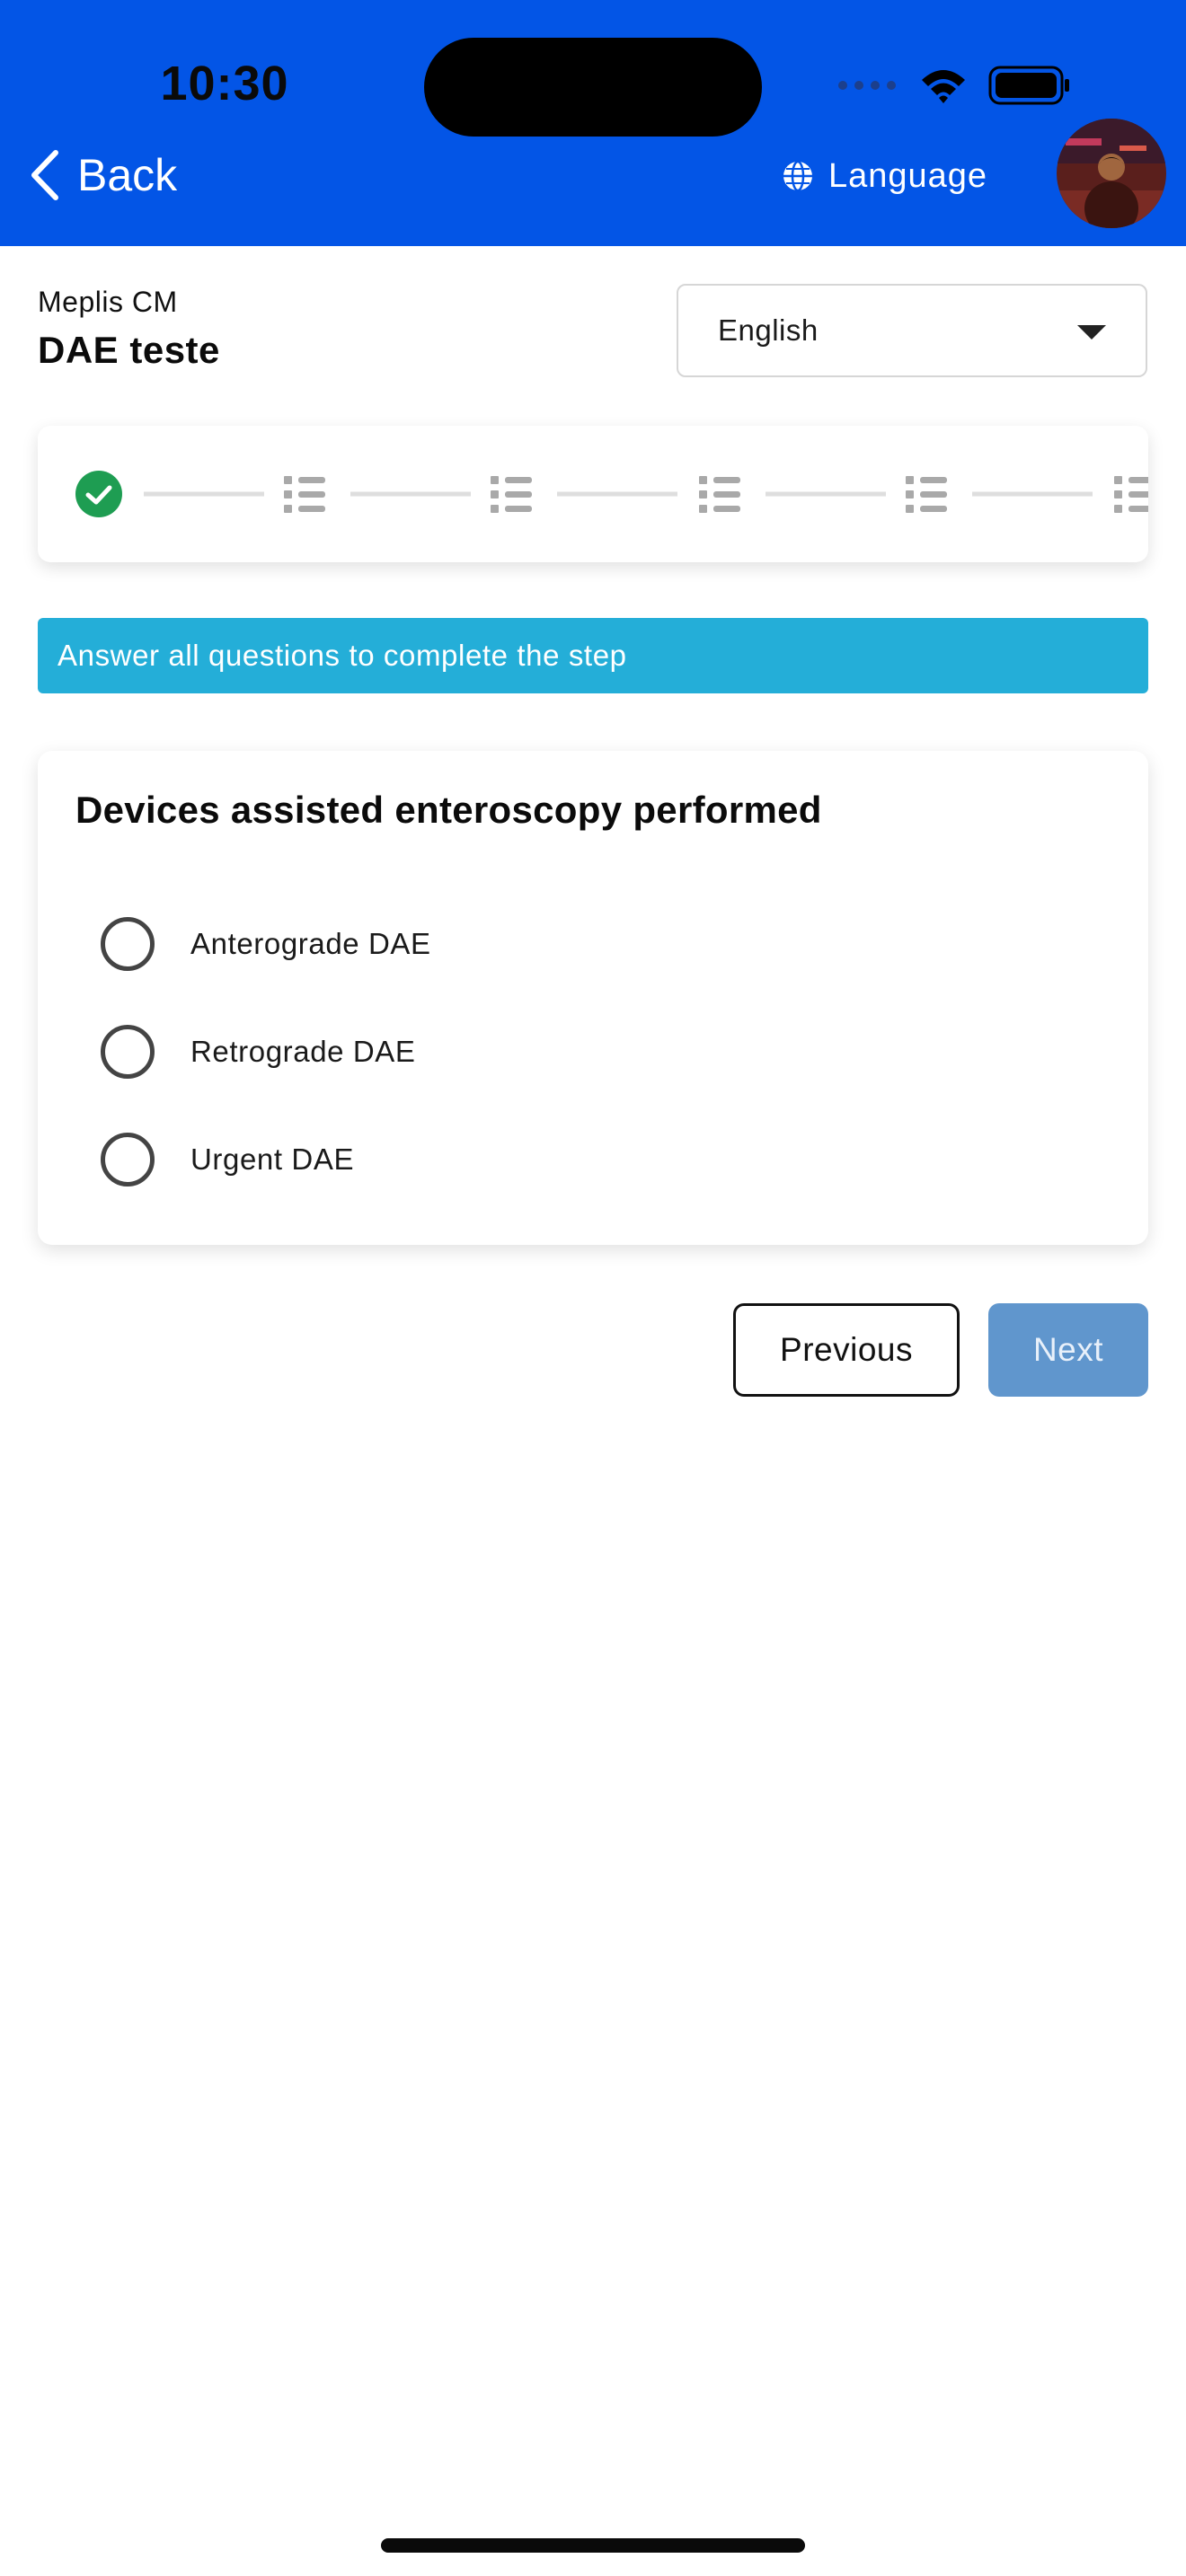  What do you see at coordinates (593, 494) in the screenshot?
I see `progress-stepper` at bounding box center [593, 494].